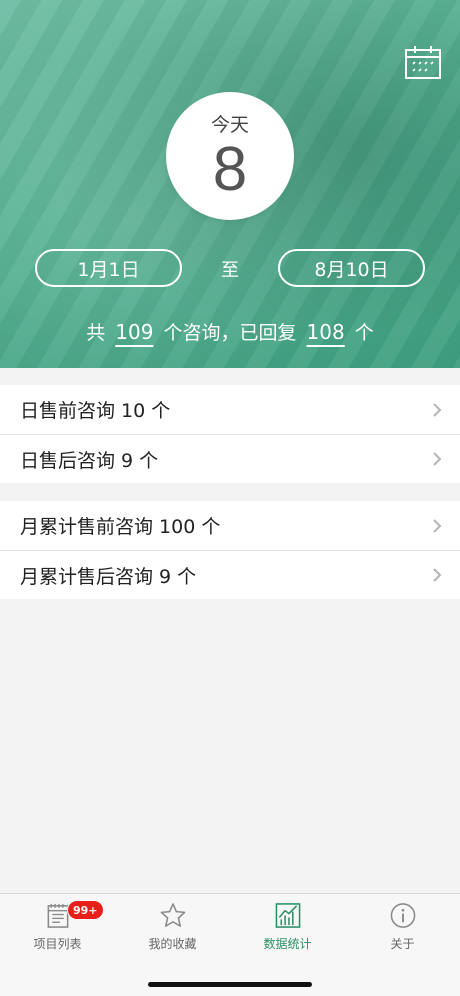 This screenshot has width=460, height=996. What do you see at coordinates (230, 169) in the screenshot?
I see `today-count: 8` at bounding box center [230, 169].